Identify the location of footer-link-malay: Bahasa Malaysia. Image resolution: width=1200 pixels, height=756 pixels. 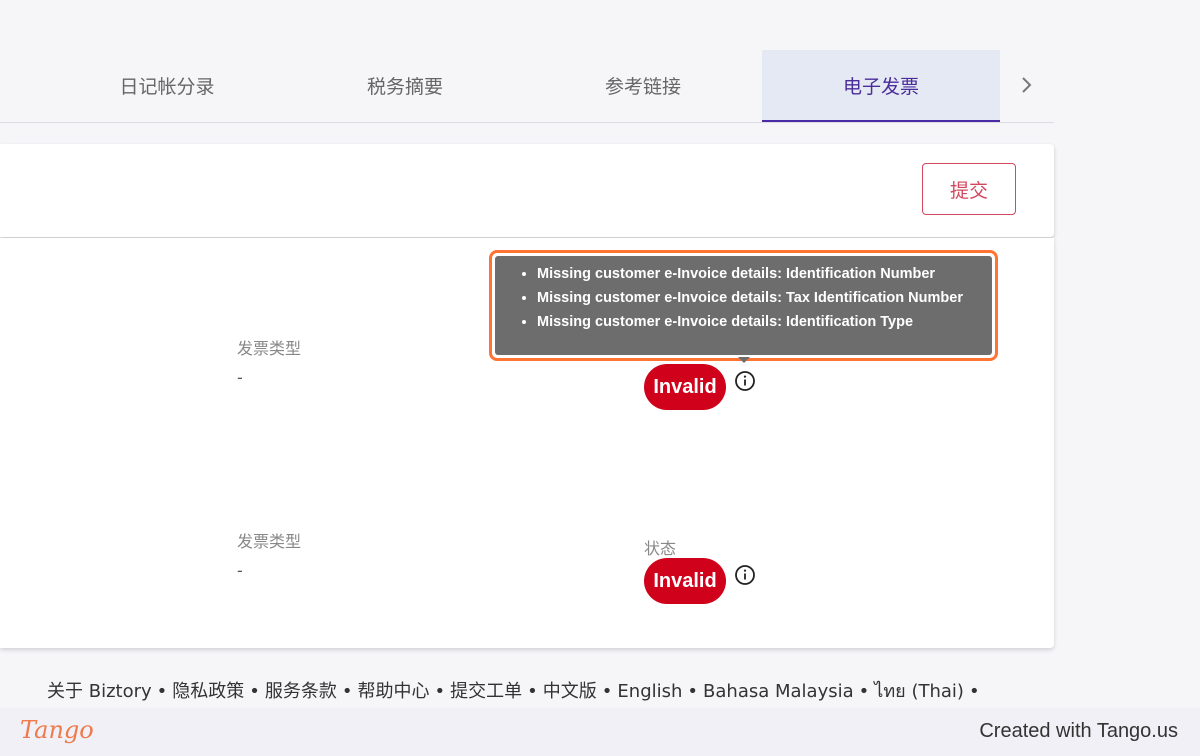
(778, 691).